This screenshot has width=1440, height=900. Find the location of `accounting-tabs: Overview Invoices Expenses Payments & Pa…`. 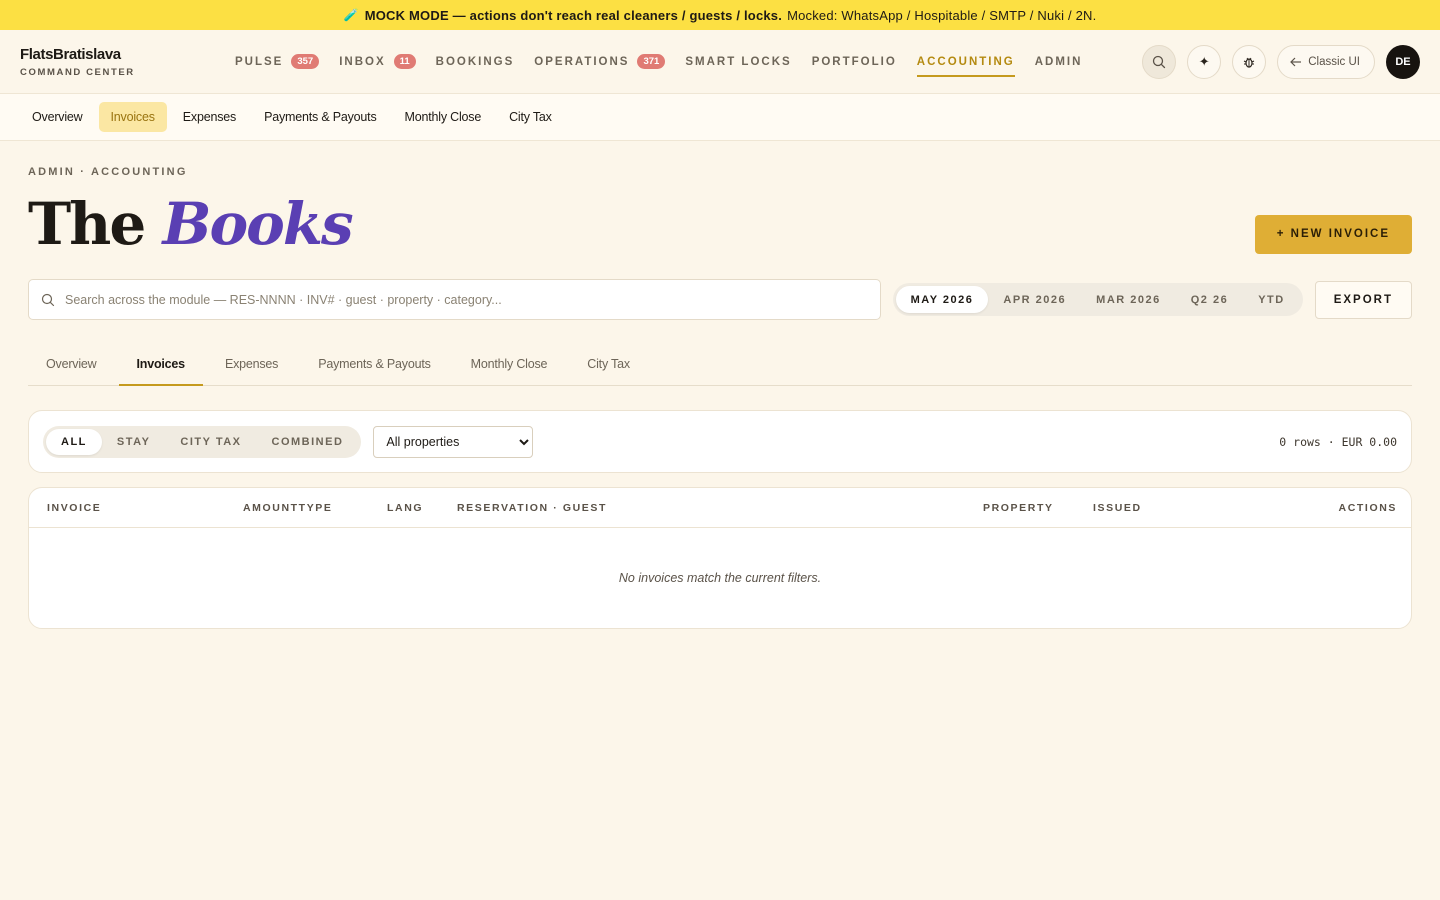

accounting-tabs: Overview Invoices Expenses Payments & Pa… is located at coordinates (720, 364).